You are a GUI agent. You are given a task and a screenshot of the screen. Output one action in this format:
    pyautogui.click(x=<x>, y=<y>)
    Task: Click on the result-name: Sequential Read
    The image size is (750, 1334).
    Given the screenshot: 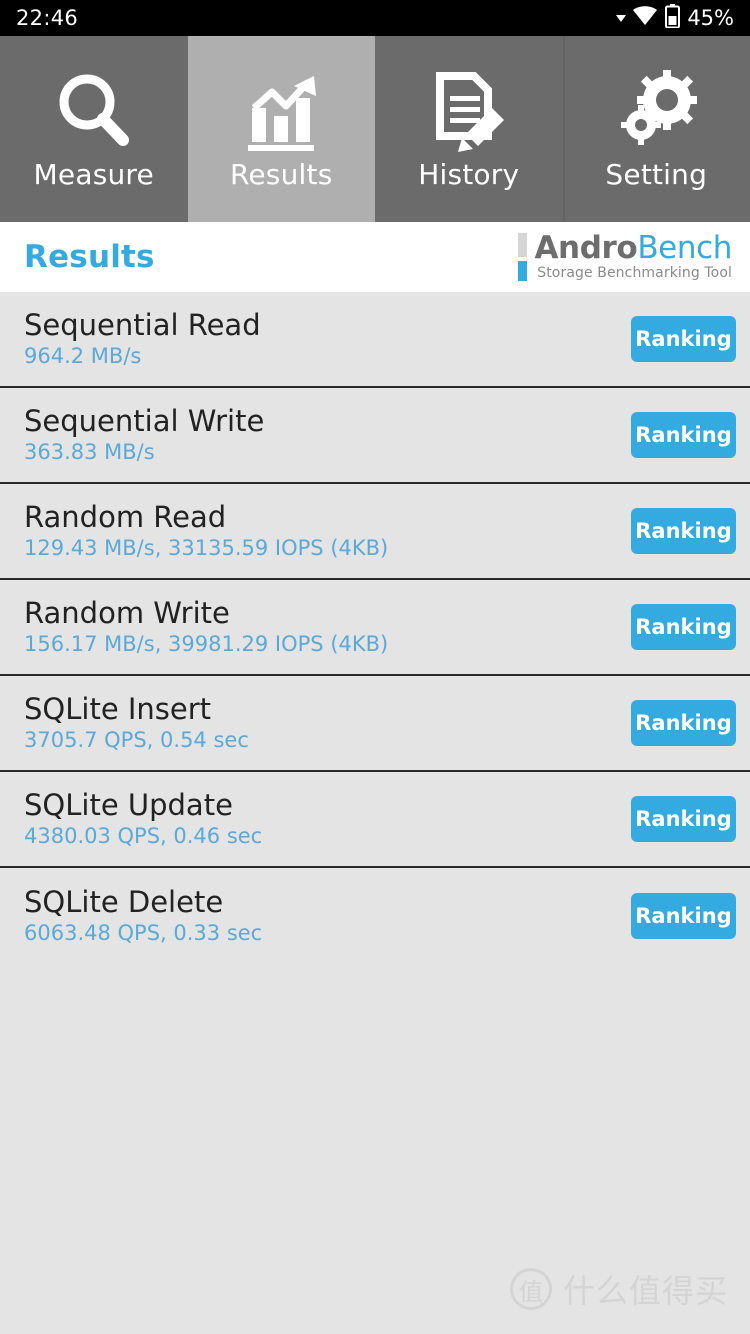 What is the action you would take?
    pyautogui.click(x=142, y=324)
    